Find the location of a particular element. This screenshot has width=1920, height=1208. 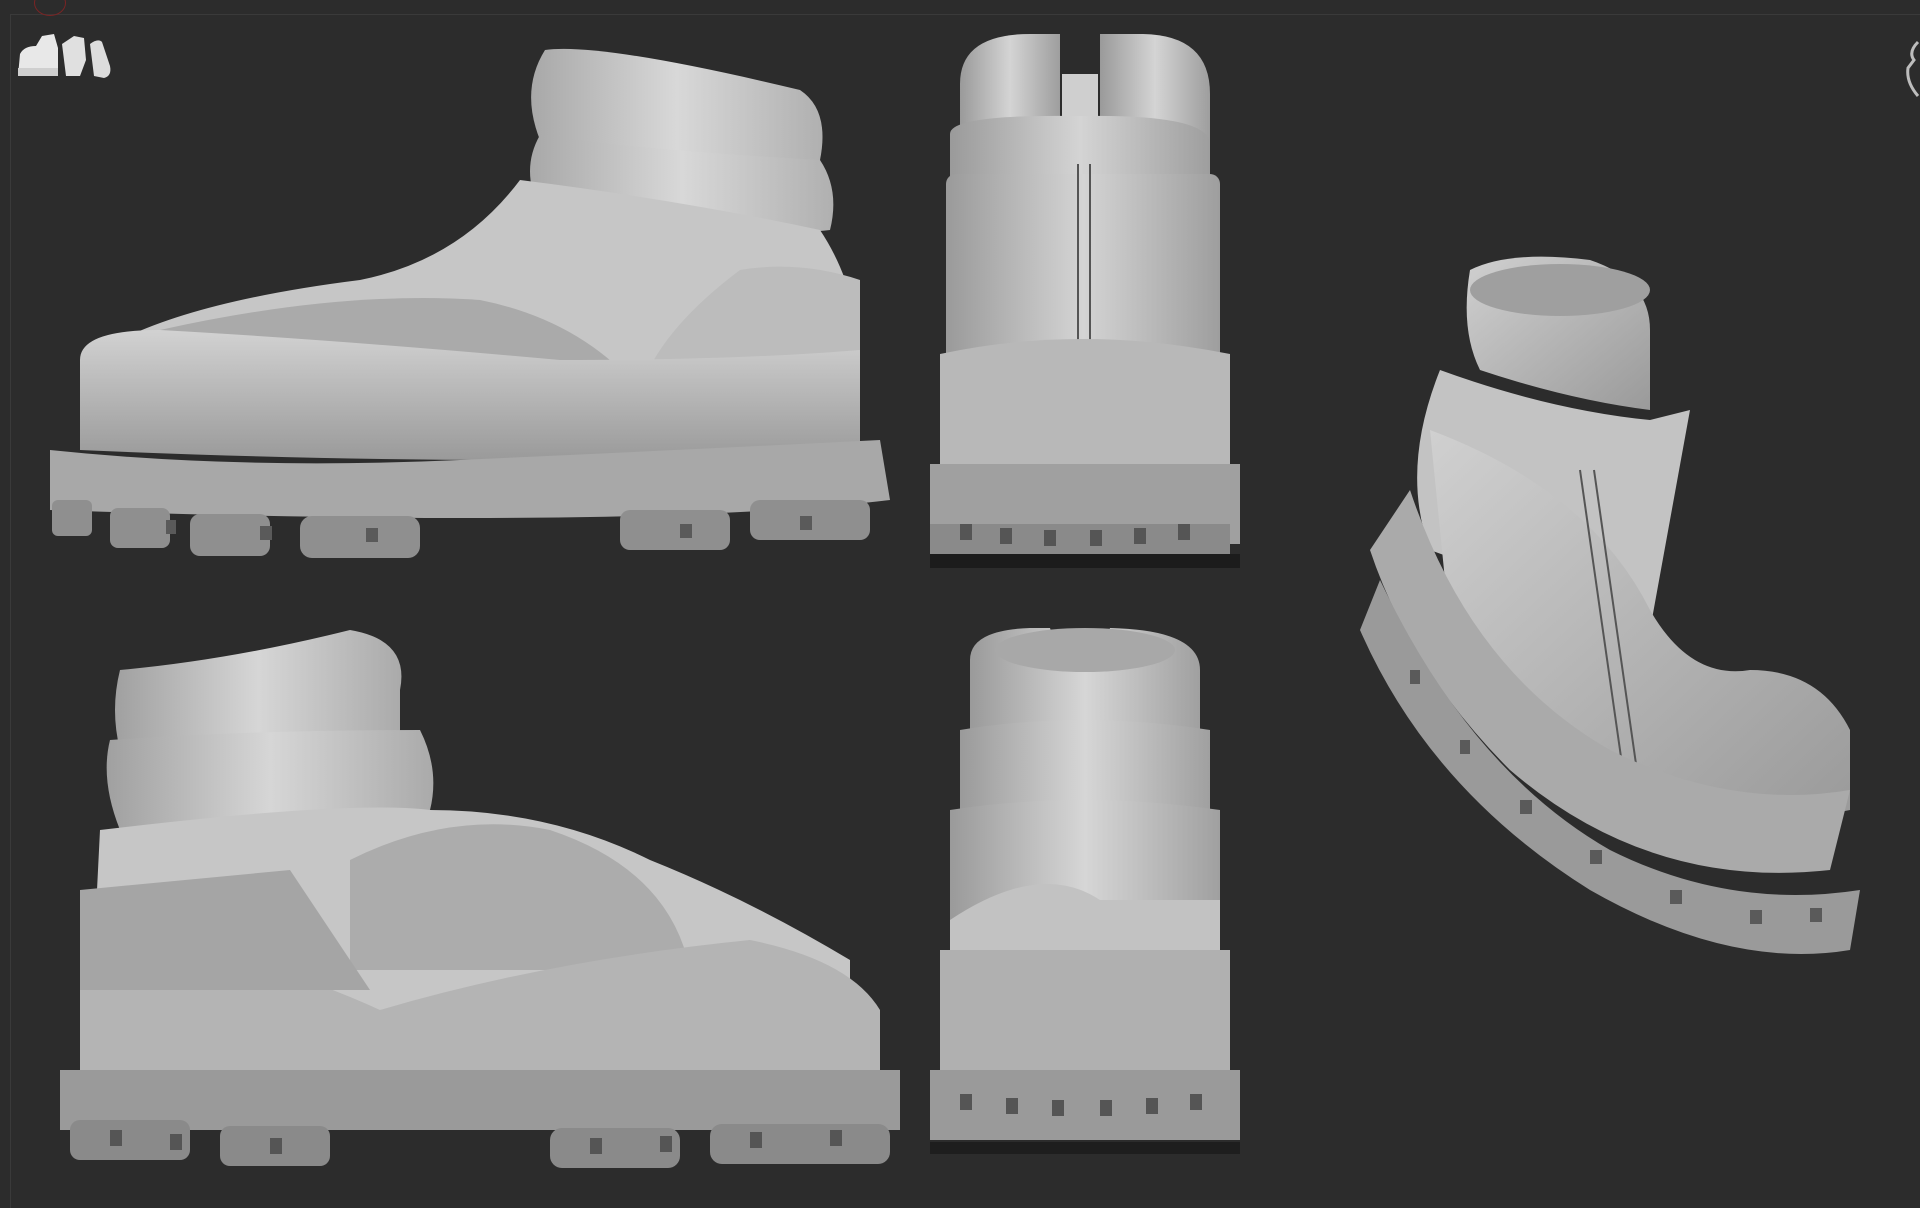

navigation-gizmo-icon is located at coordinates (1912, 69).